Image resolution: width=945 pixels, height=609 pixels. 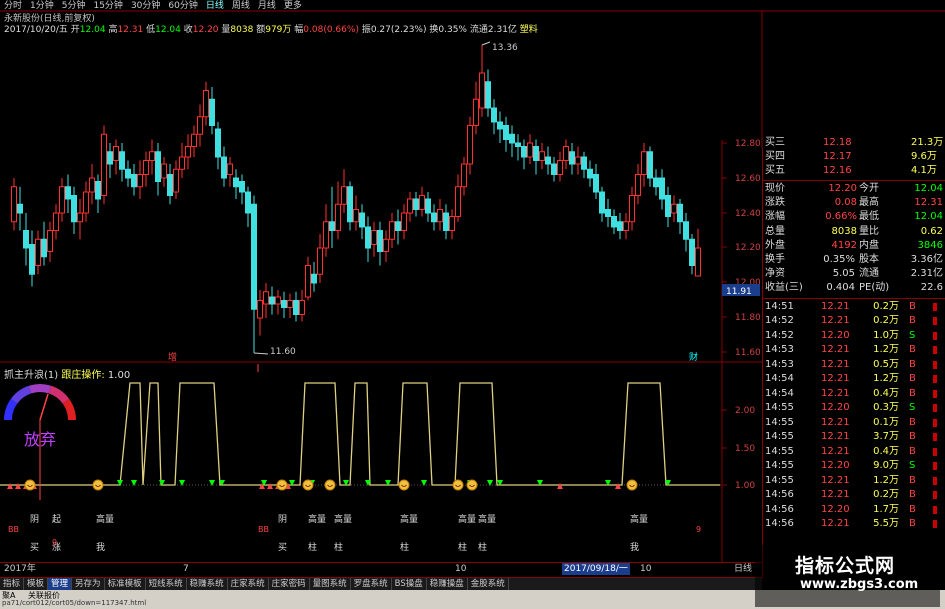 I want to click on indicator-name: 抓主升浪(1), so click(x=31, y=375).